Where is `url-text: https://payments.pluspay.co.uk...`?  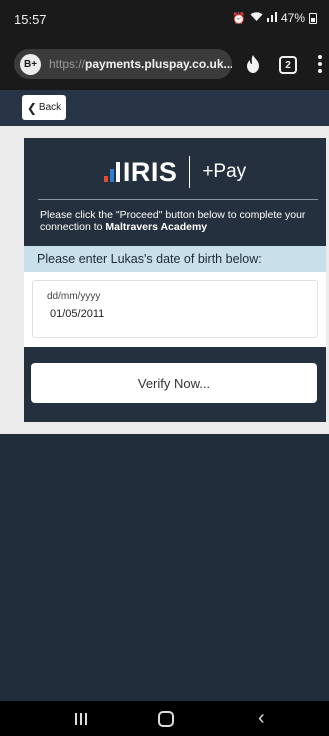 url-text: https://payments.pluspay.co.uk... is located at coordinates (140, 64).